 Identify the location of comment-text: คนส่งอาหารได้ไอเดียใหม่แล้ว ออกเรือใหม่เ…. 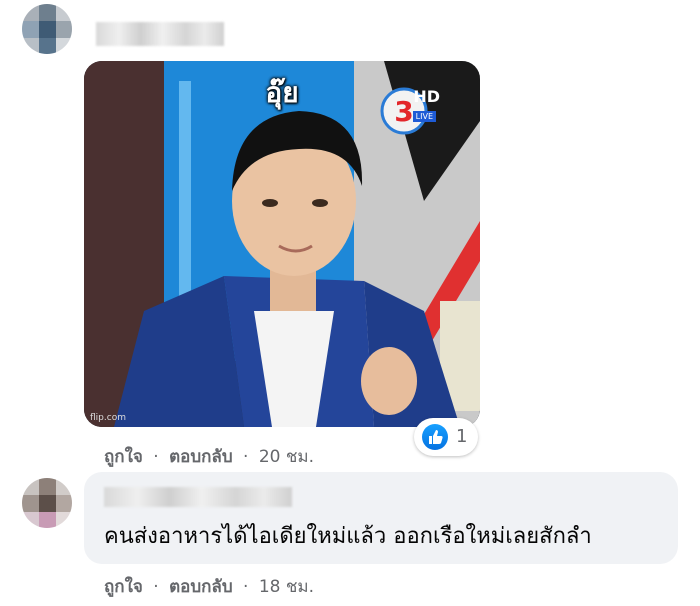
(348, 536).